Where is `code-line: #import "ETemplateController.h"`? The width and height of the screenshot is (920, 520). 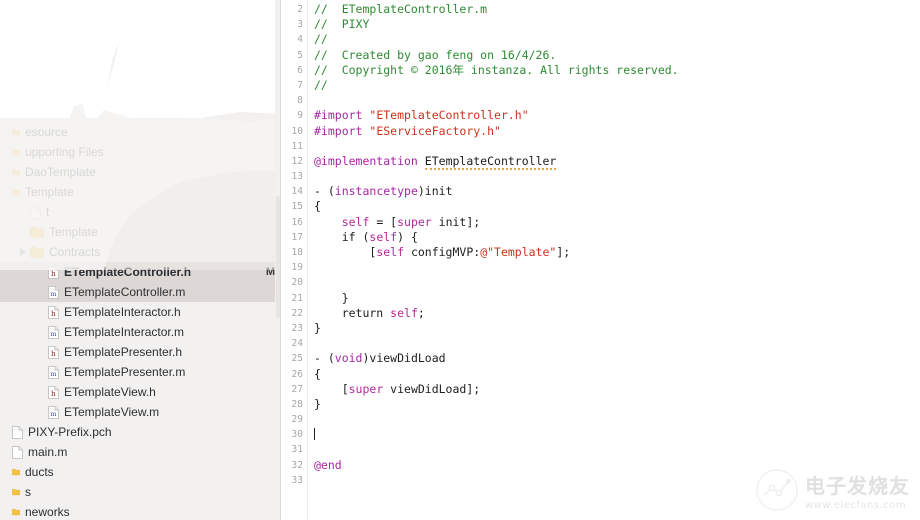
code-line: #import "ETemplateController.h" is located at coordinates (617, 115).